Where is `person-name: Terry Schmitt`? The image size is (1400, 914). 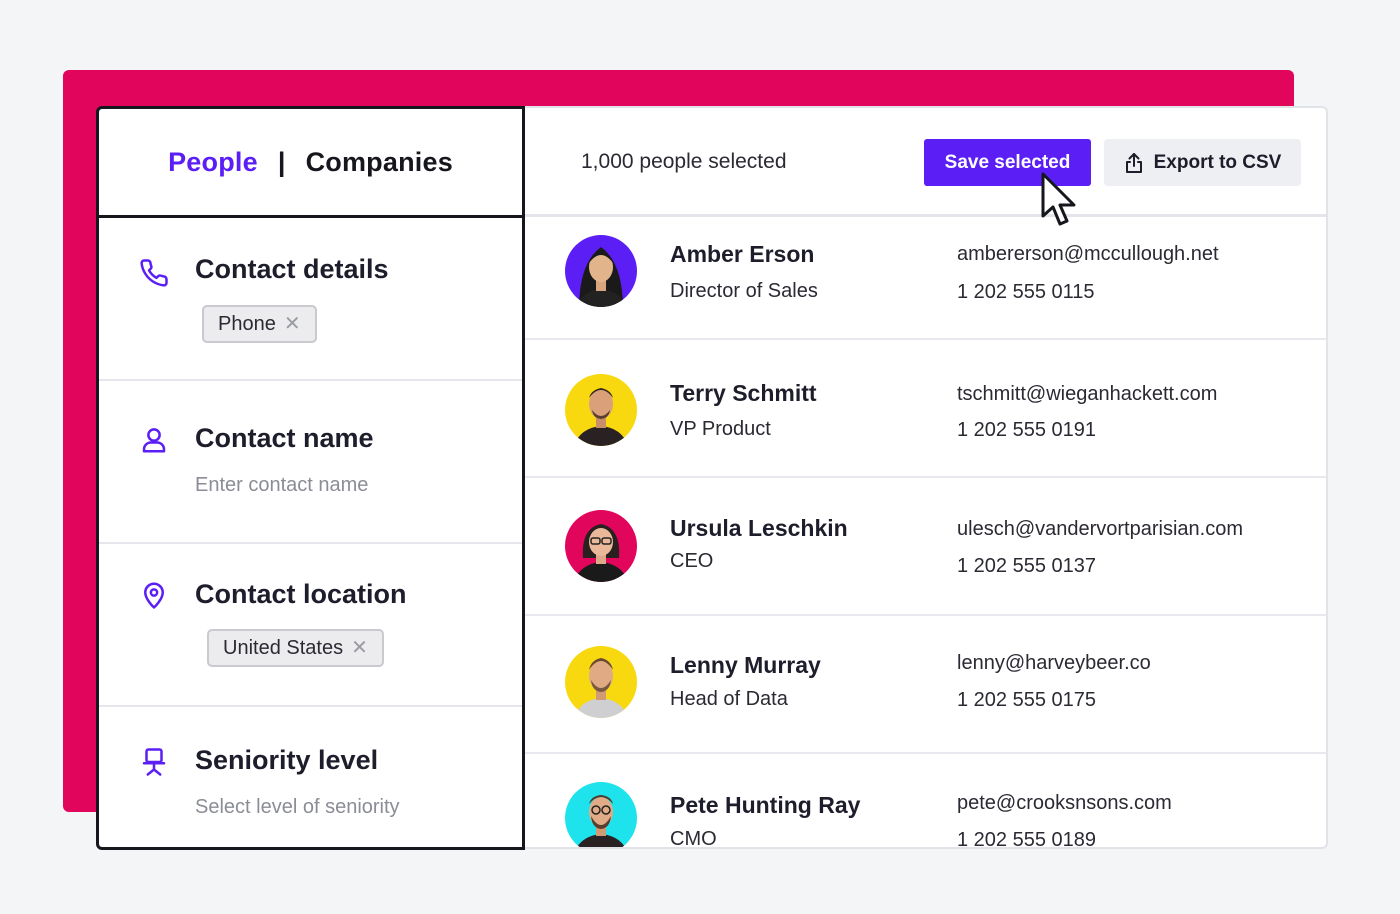 person-name: Terry Schmitt is located at coordinates (743, 393).